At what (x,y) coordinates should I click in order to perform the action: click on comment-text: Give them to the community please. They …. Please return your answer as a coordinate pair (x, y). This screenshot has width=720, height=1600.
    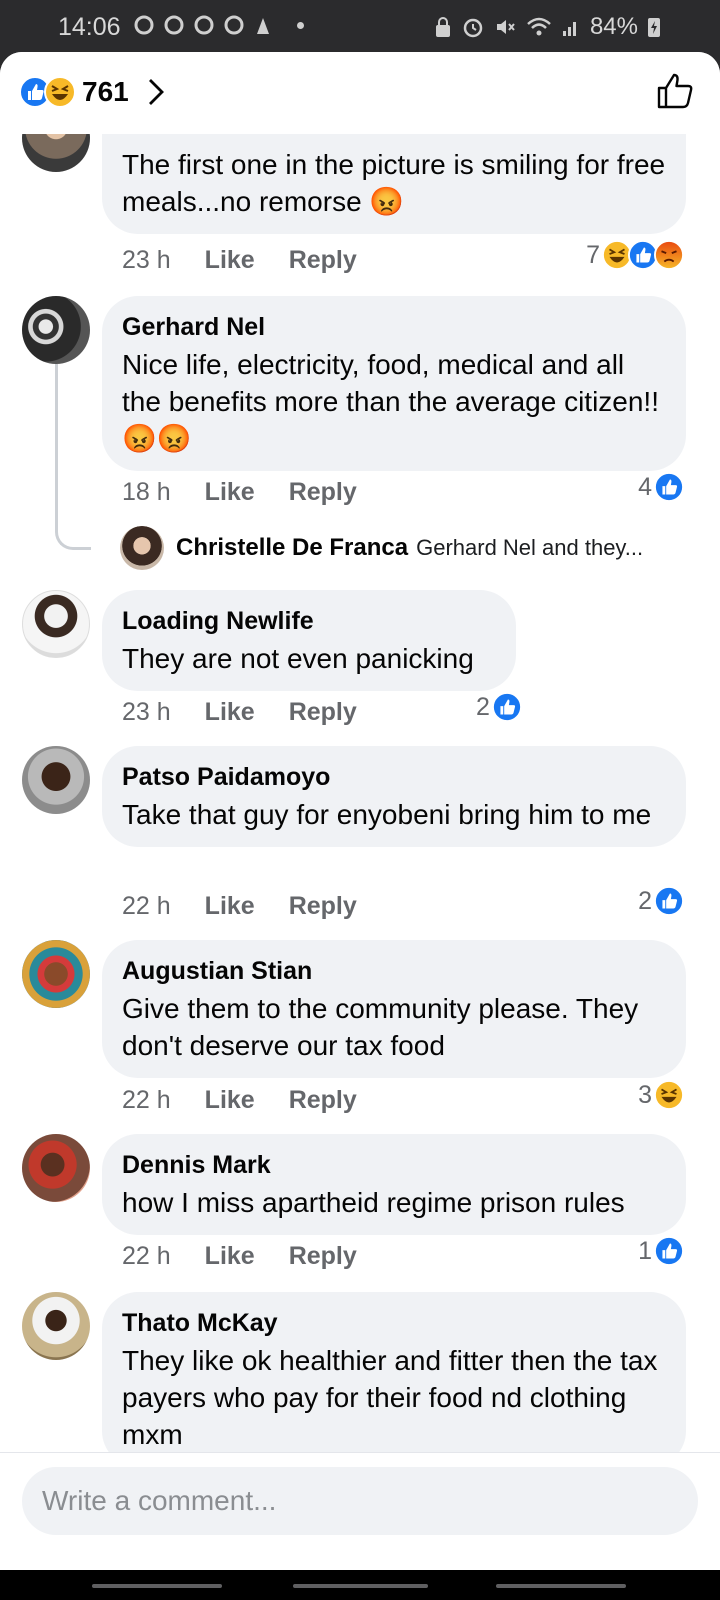
    Looking at the image, I should click on (380, 1027).